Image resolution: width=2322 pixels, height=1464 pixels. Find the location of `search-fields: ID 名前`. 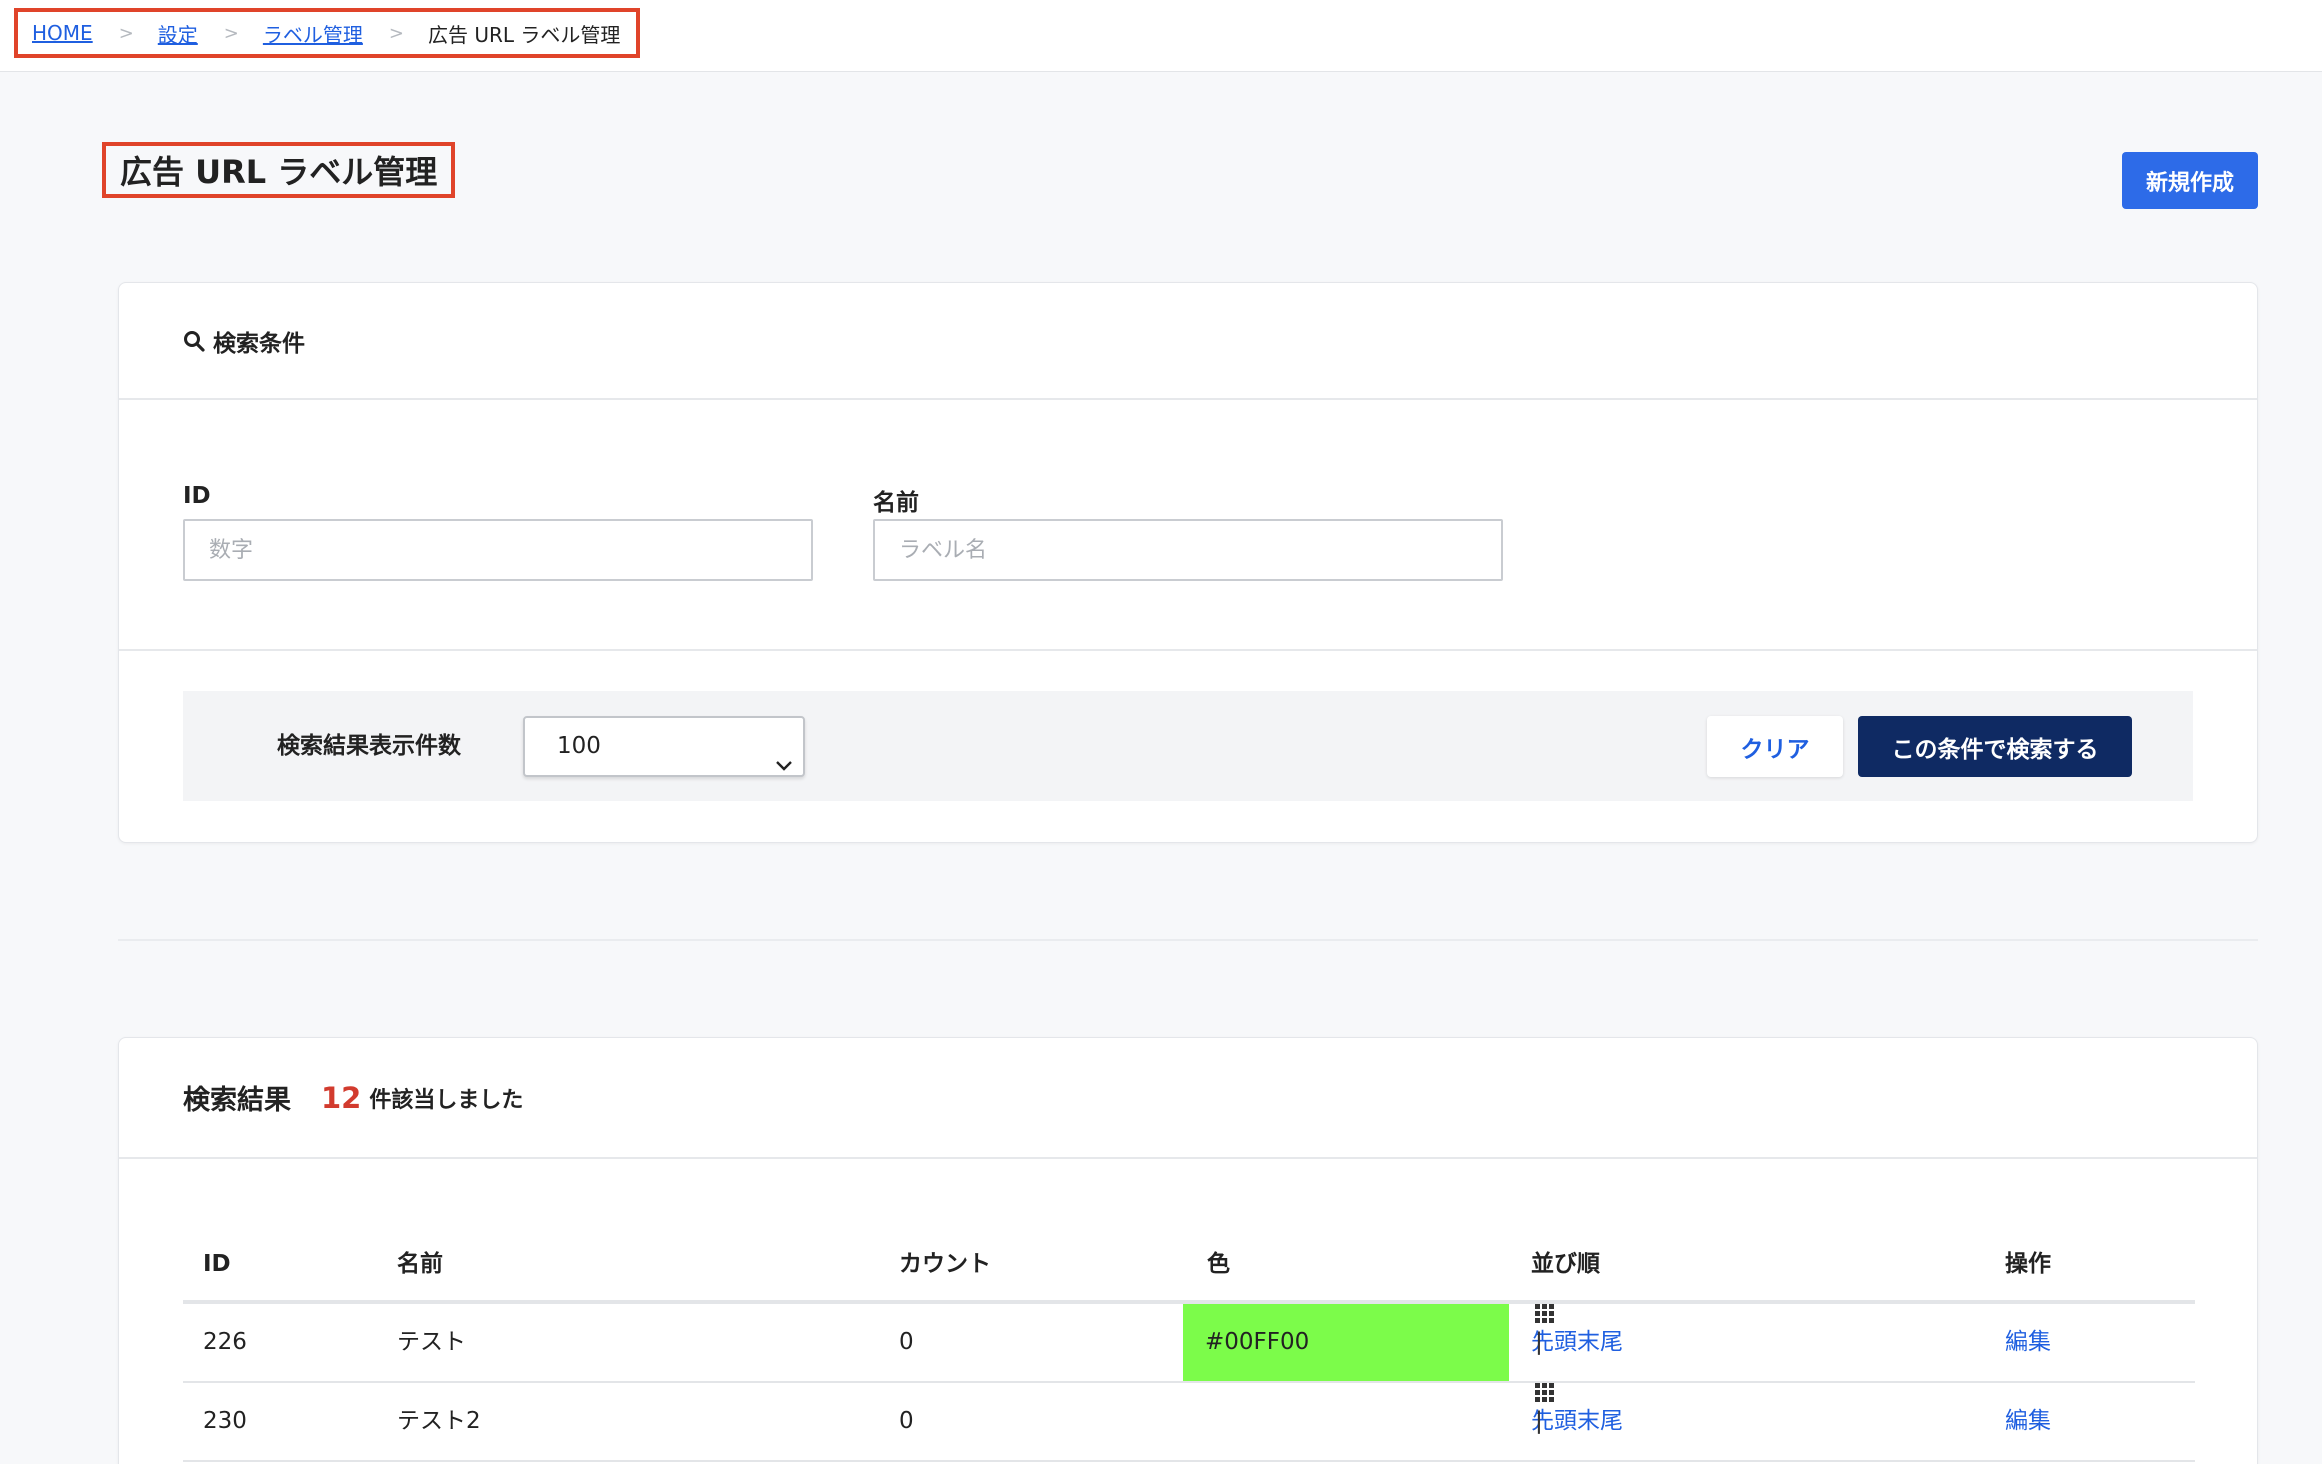

search-fields: ID 名前 is located at coordinates (1183, 543).